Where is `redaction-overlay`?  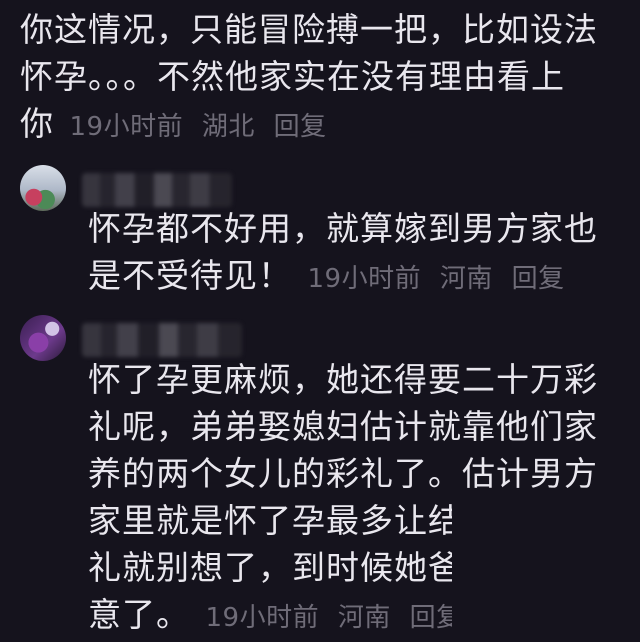
redaction-overlay is located at coordinates (546, 561).